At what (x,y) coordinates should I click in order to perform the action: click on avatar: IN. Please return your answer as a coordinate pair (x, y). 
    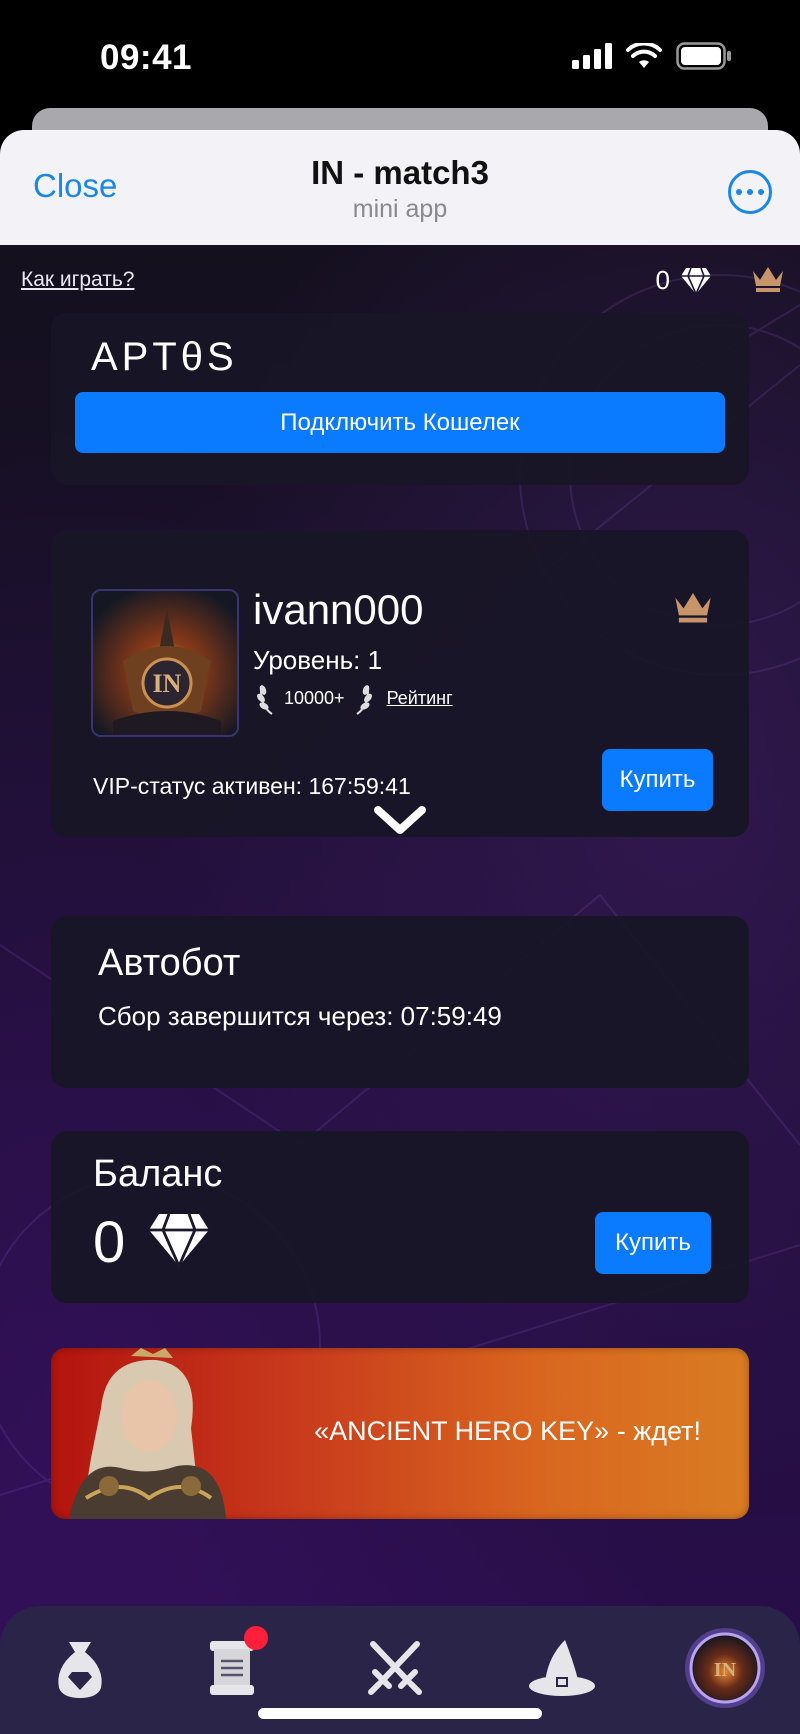
    Looking at the image, I should click on (165, 663).